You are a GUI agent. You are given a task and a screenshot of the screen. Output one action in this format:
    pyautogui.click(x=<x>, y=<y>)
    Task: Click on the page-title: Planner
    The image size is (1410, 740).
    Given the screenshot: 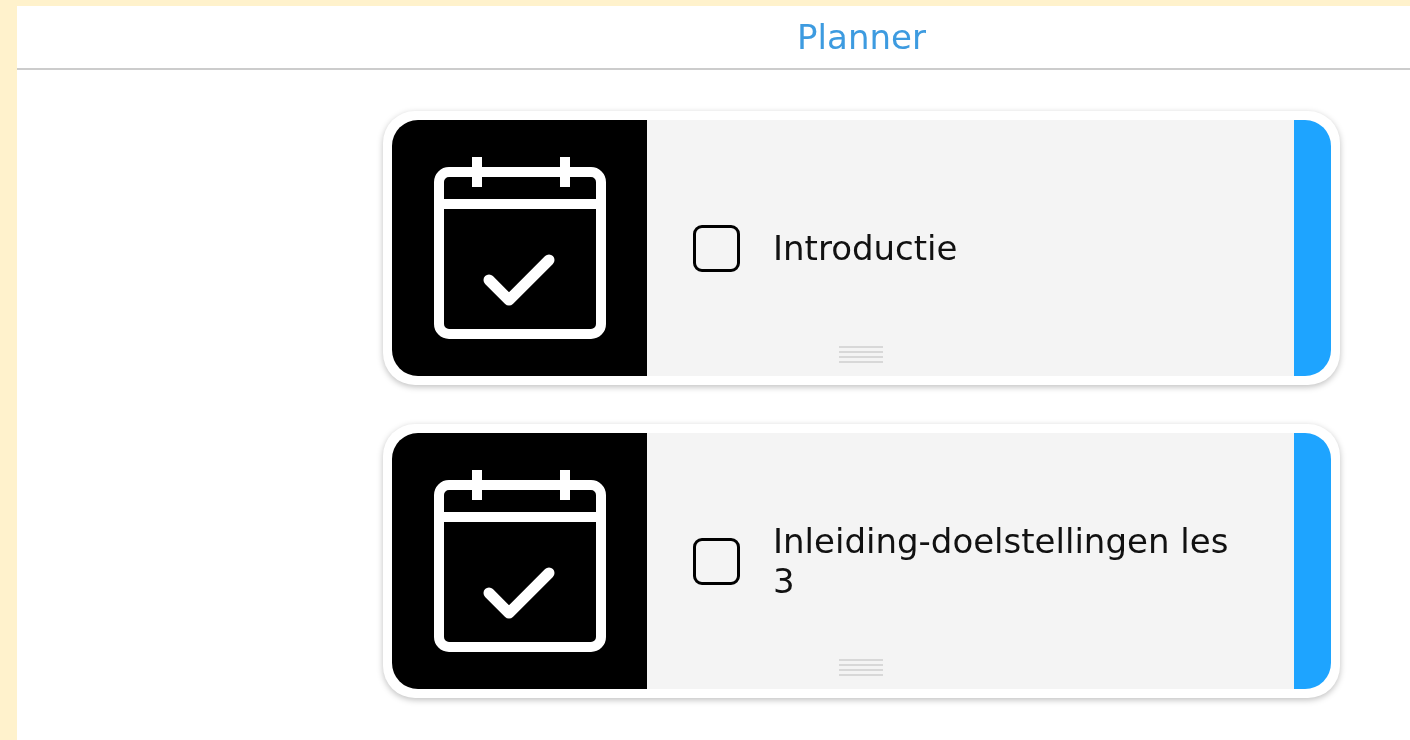 What is the action you would take?
    pyautogui.click(x=861, y=37)
    